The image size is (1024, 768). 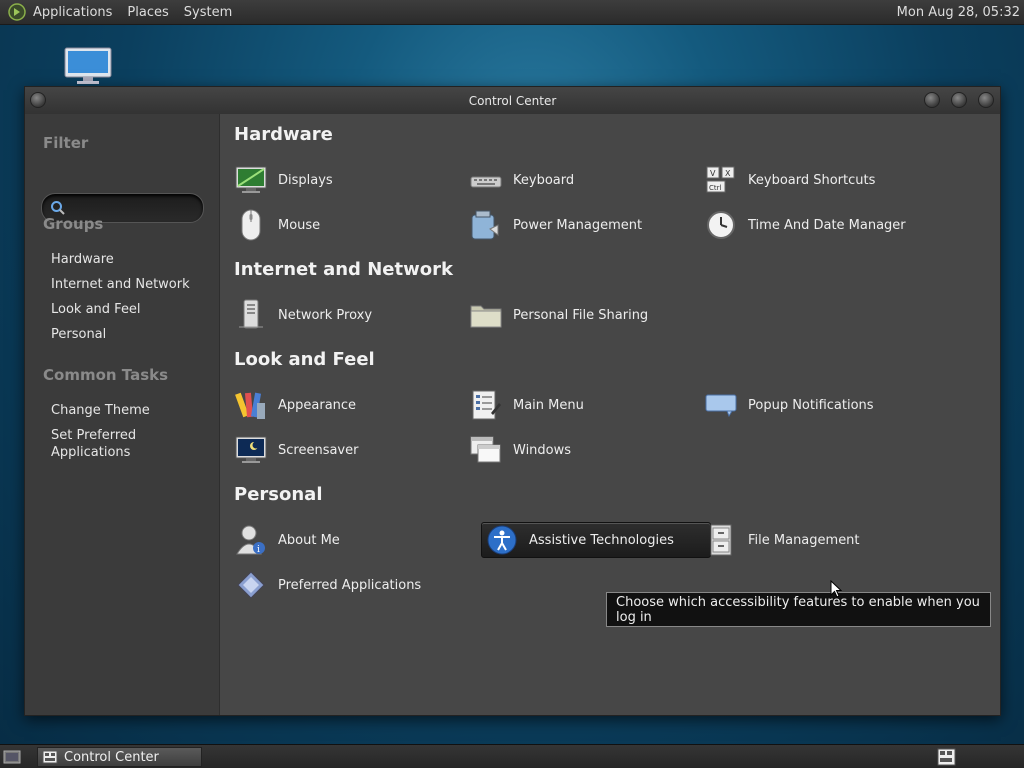 What do you see at coordinates (12, 757) in the screenshot?
I see `show-desktop-icon` at bounding box center [12, 757].